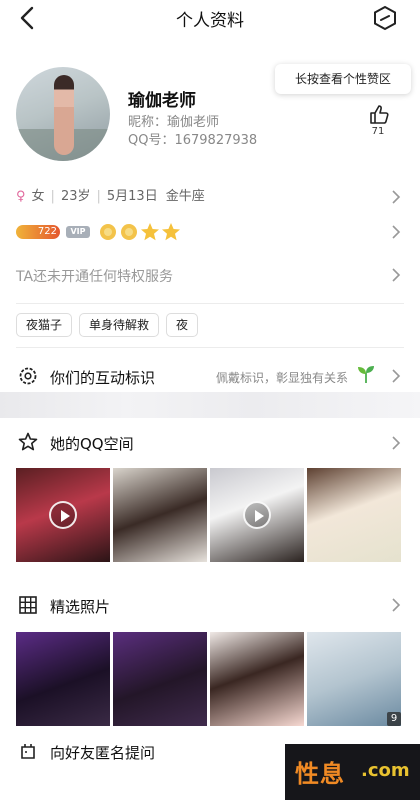 The height and width of the screenshot is (800, 420). Describe the element at coordinates (210, 21) in the screenshot. I see `page-title: 个人资料` at that location.